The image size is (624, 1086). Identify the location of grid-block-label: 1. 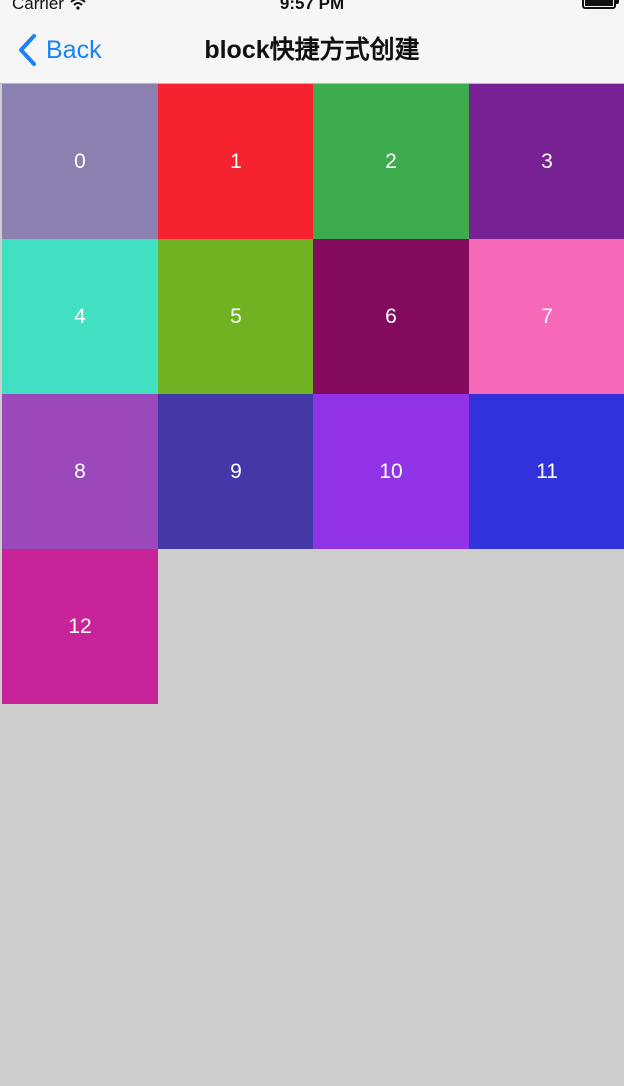
(236, 161).